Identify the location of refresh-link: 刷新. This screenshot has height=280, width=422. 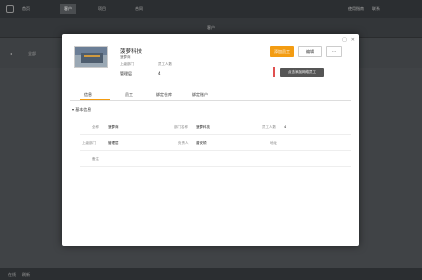
(26, 275).